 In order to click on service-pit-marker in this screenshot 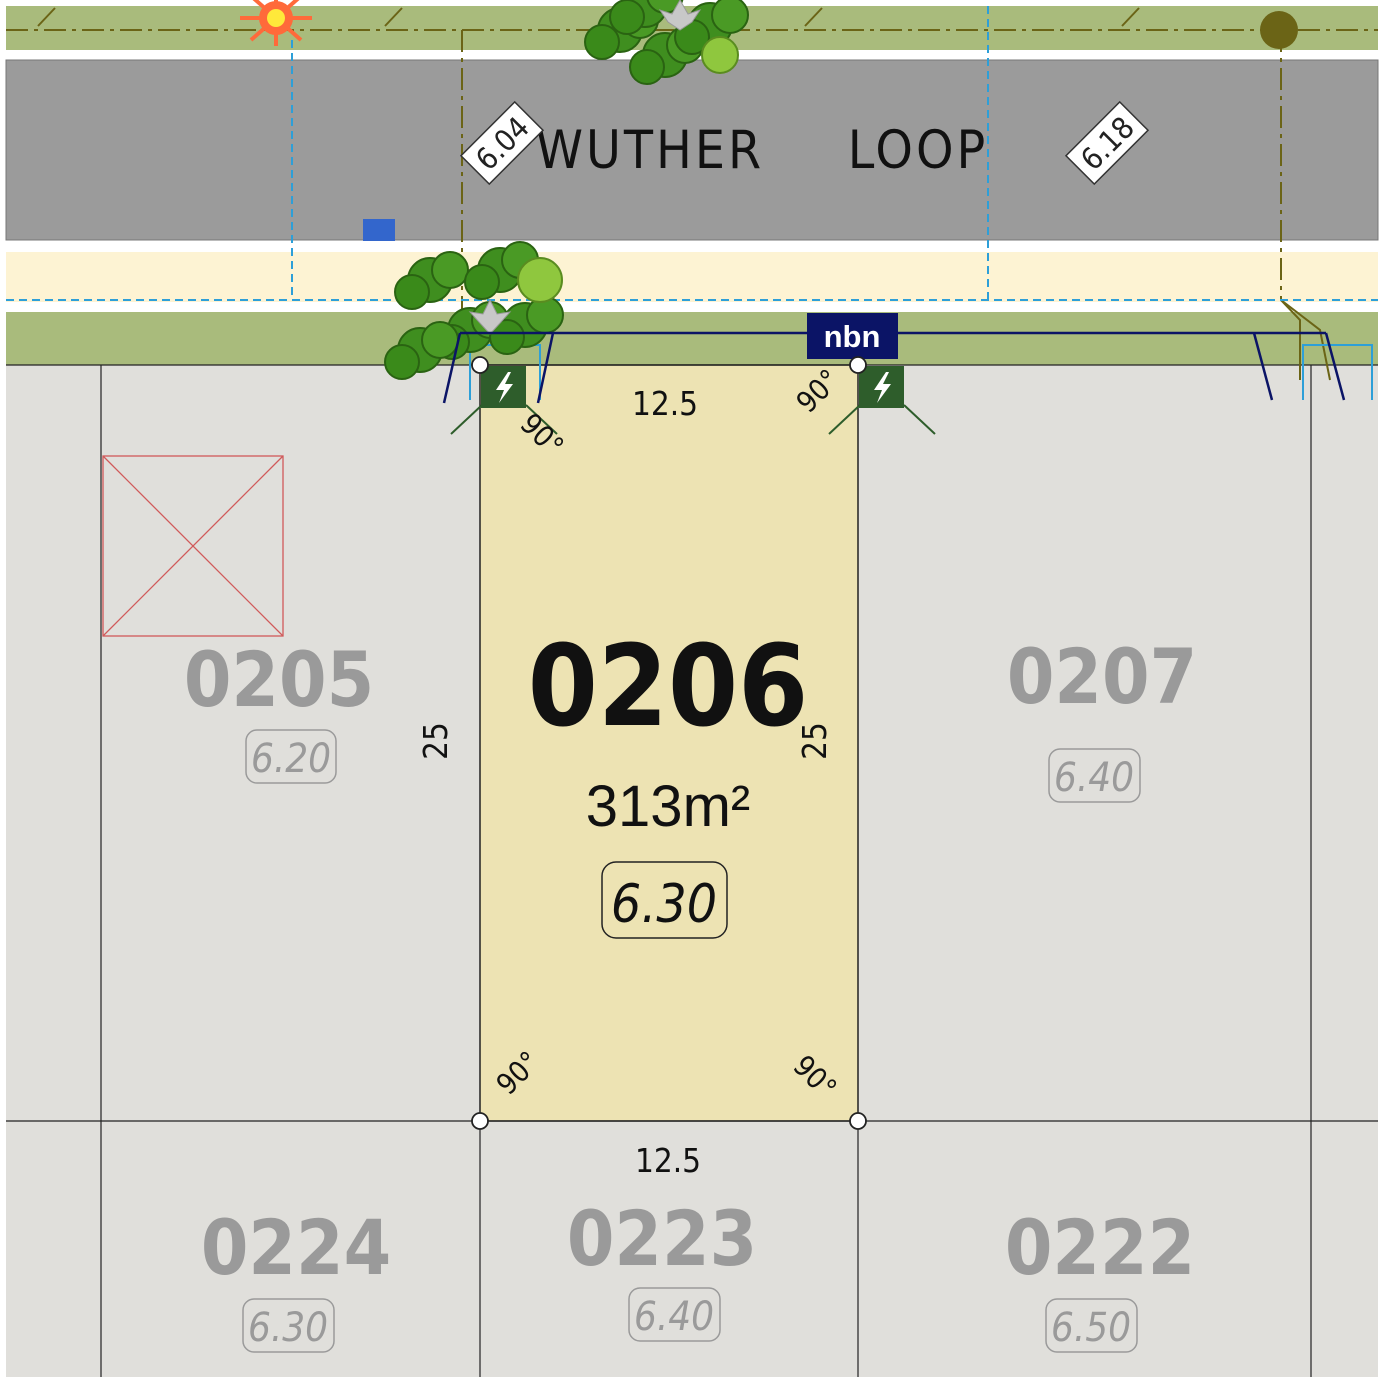, I will do `click(379, 230)`.